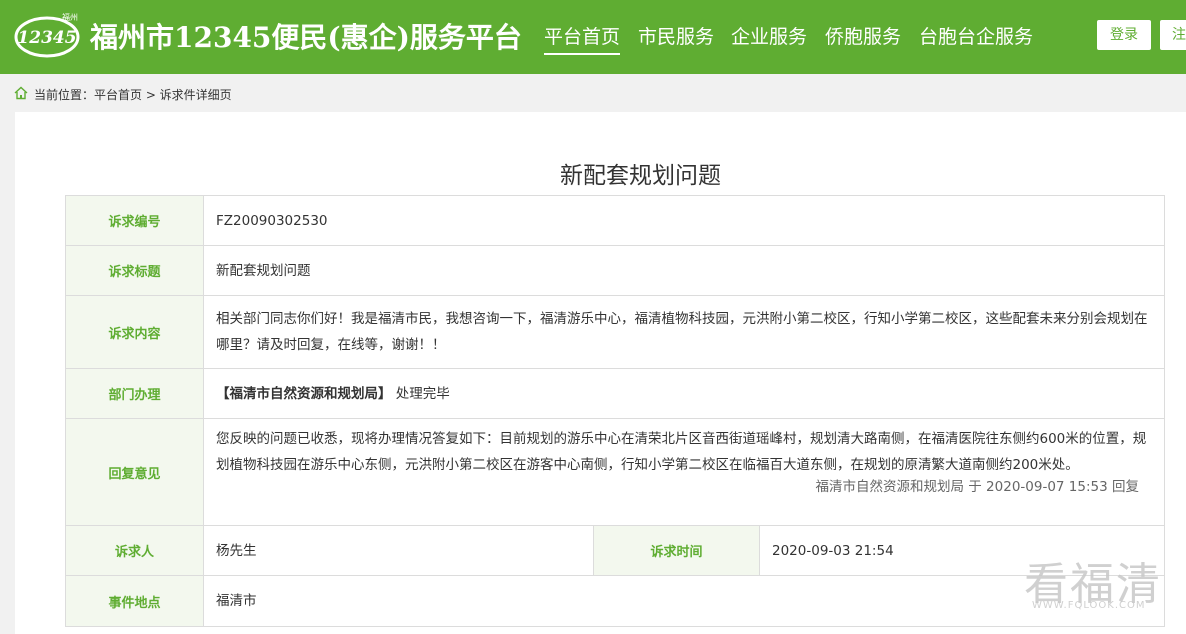 The height and width of the screenshot is (634, 1186). I want to click on table-row-location: 事件地点 福清市, so click(615, 601).